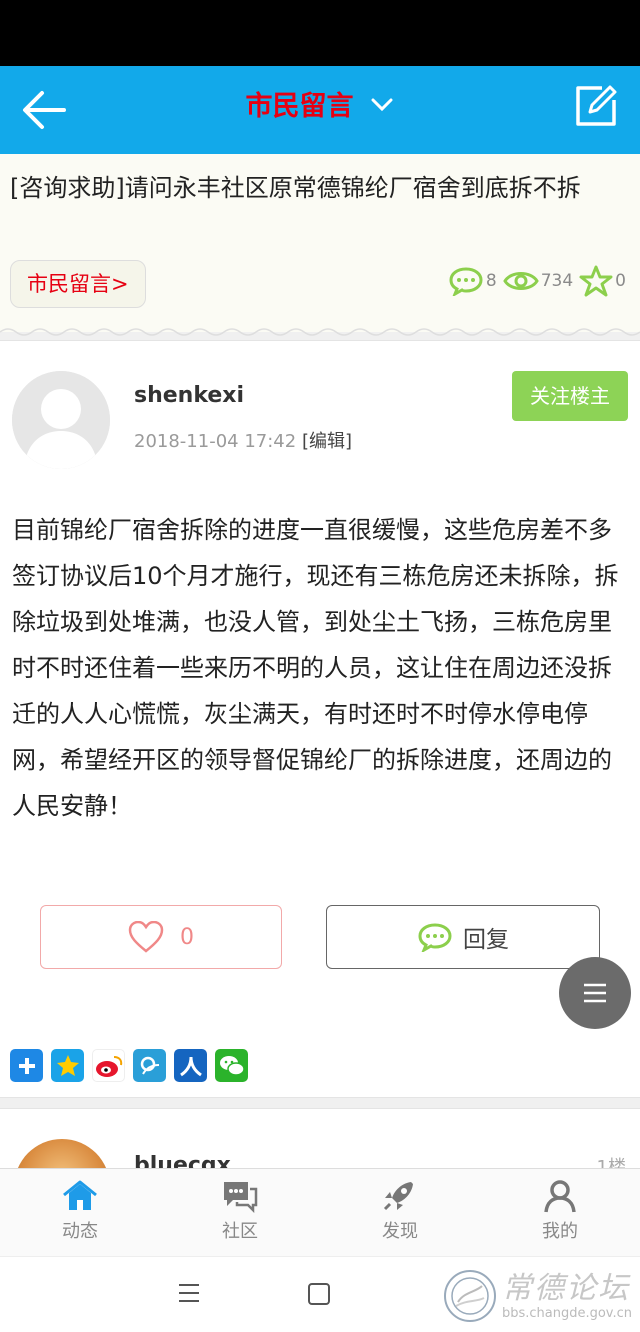 The height and width of the screenshot is (1332, 640). I want to click on qzone-icon, so click(67, 1065).